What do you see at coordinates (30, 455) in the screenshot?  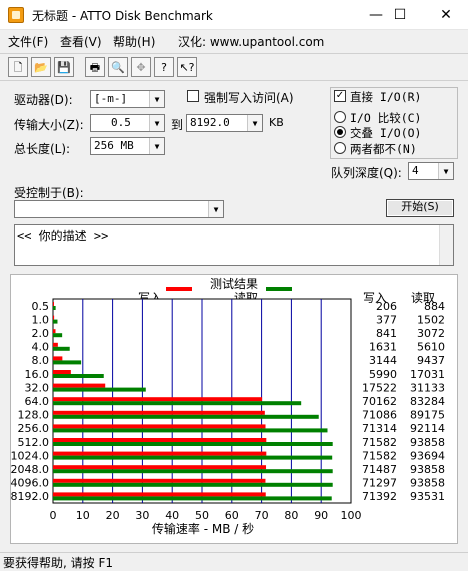 I see `y-tick-label: 1024.0` at bounding box center [30, 455].